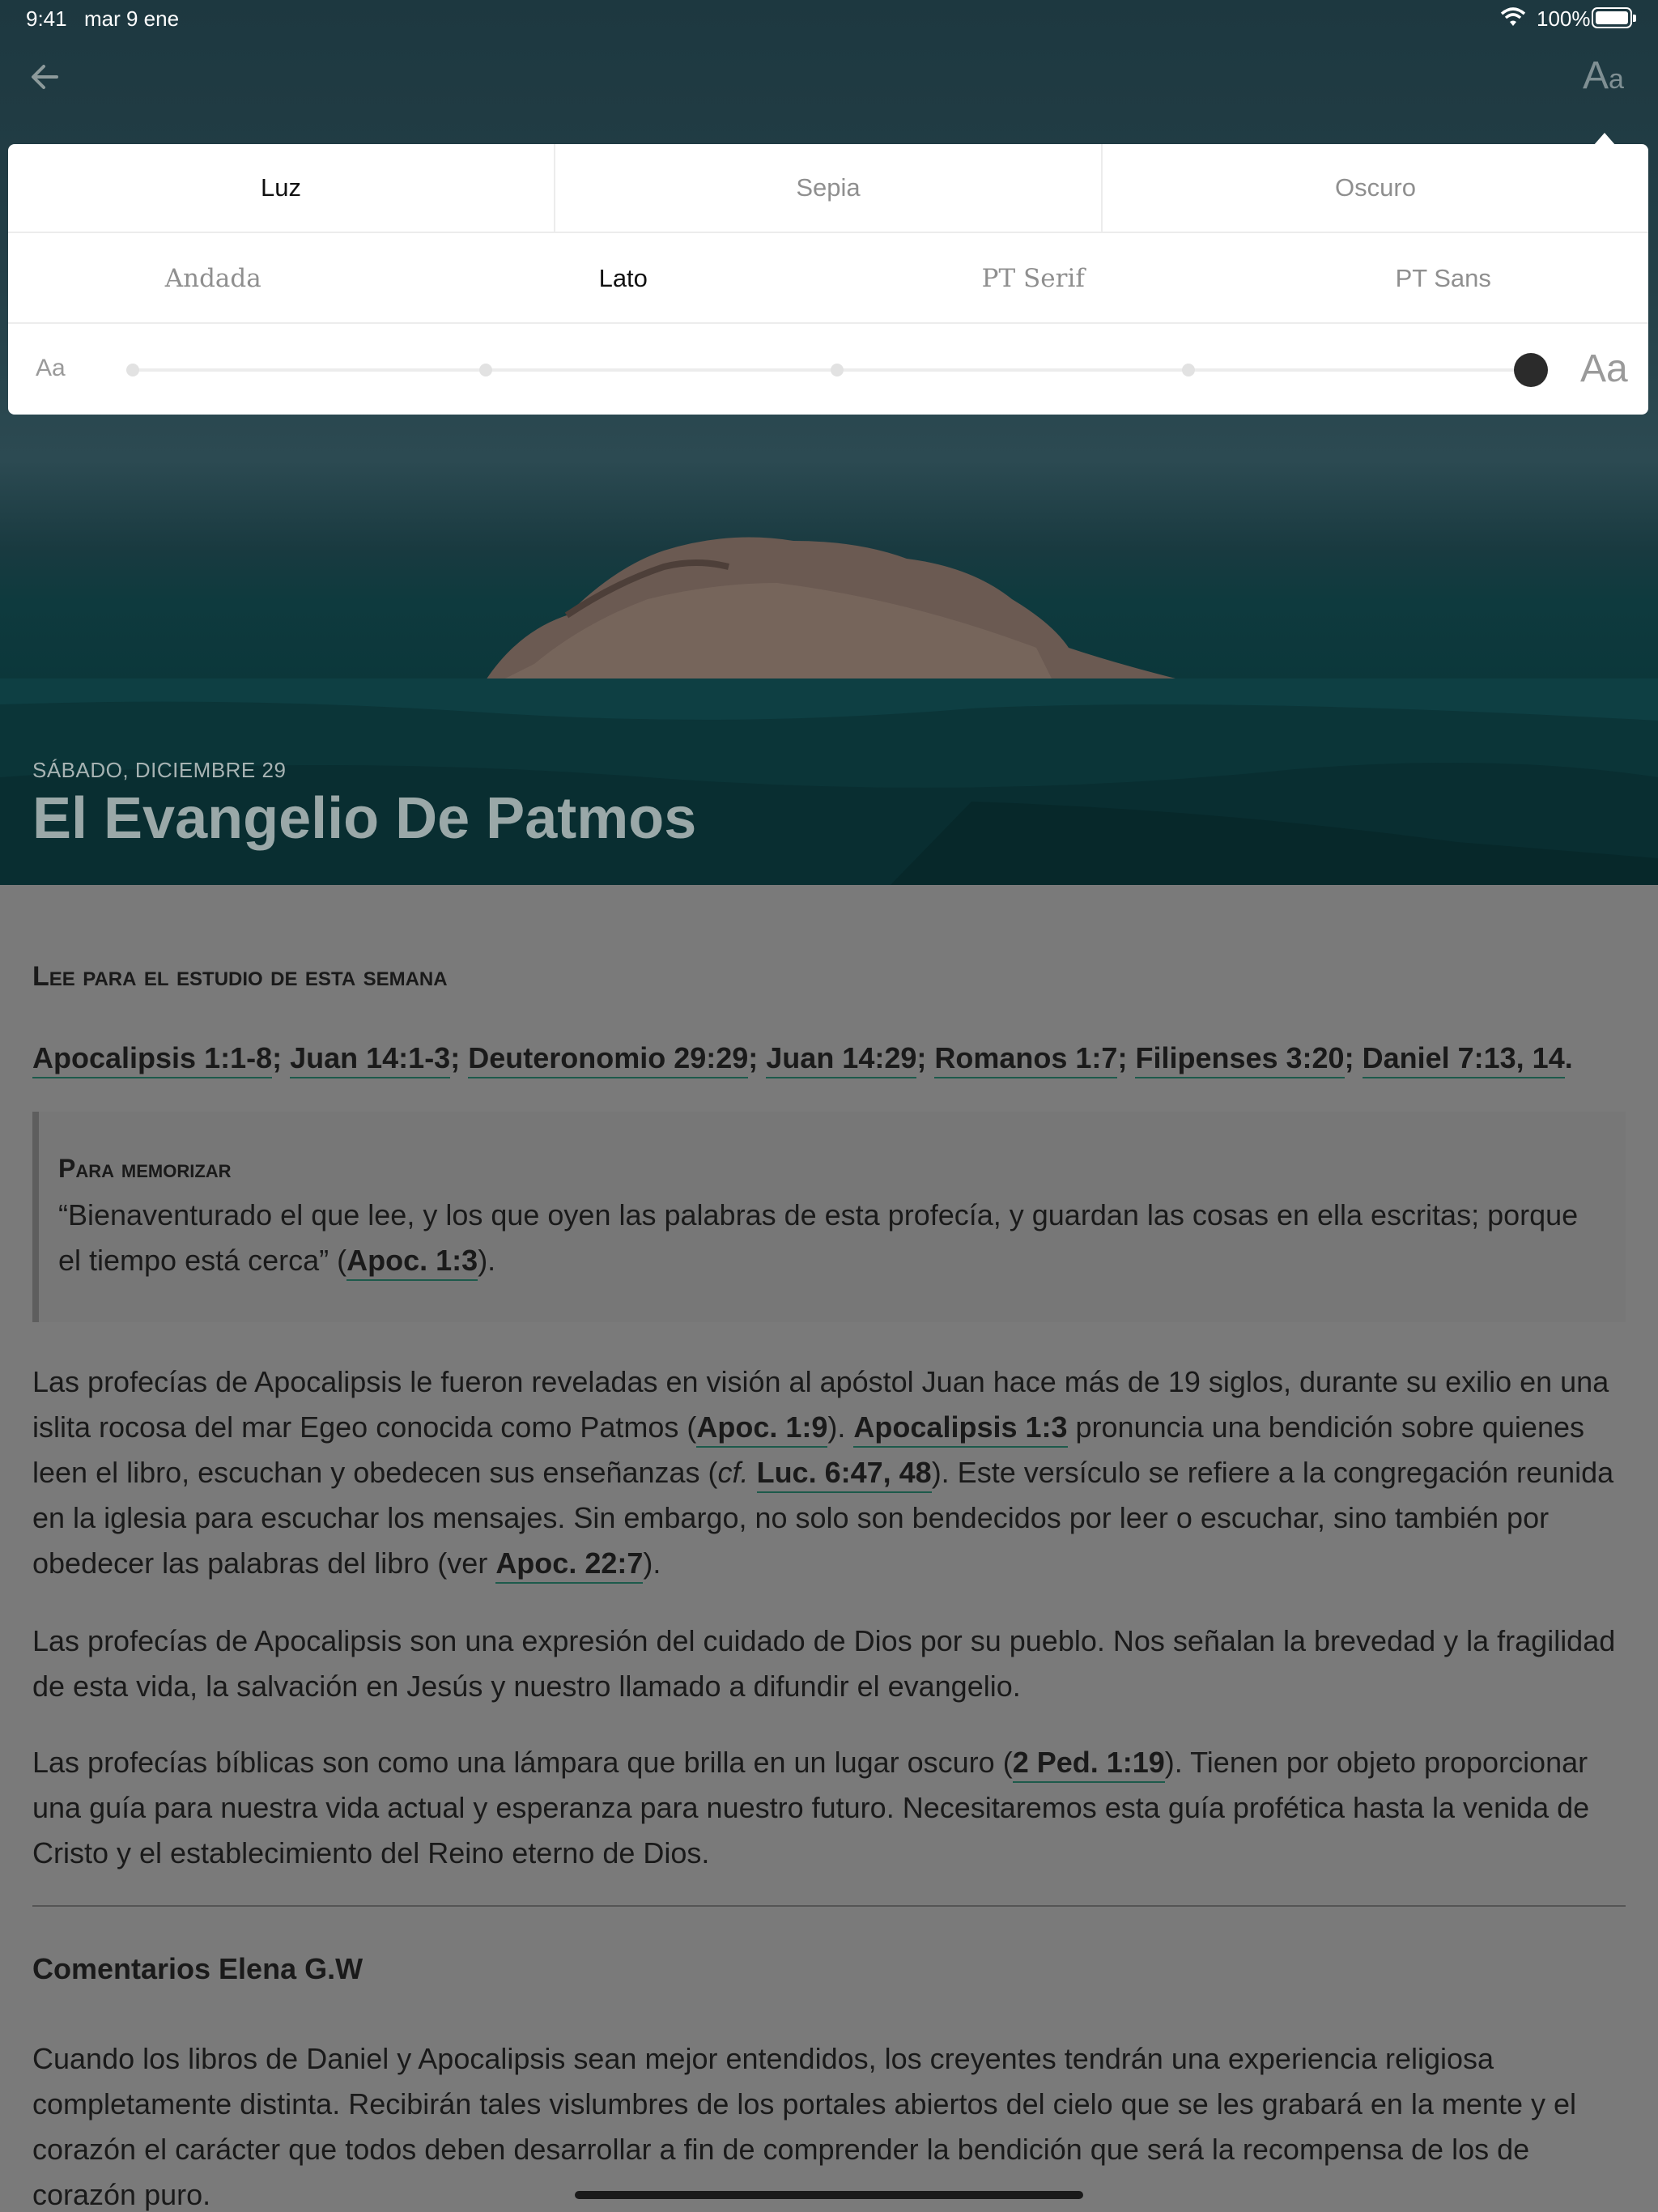 The image size is (1658, 2212). Describe the element at coordinates (152, 1060) in the screenshot. I see `ref-link: Apocalipsis 1:1-8` at that location.